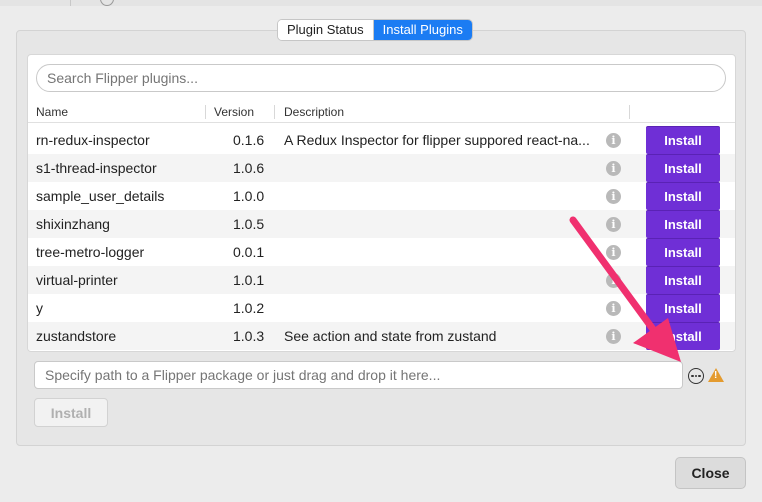 Image resolution: width=762 pixels, height=502 pixels. What do you see at coordinates (249, 308) in the screenshot?
I see `plugin-version: 1.0.2` at bounding box center [249, 308].